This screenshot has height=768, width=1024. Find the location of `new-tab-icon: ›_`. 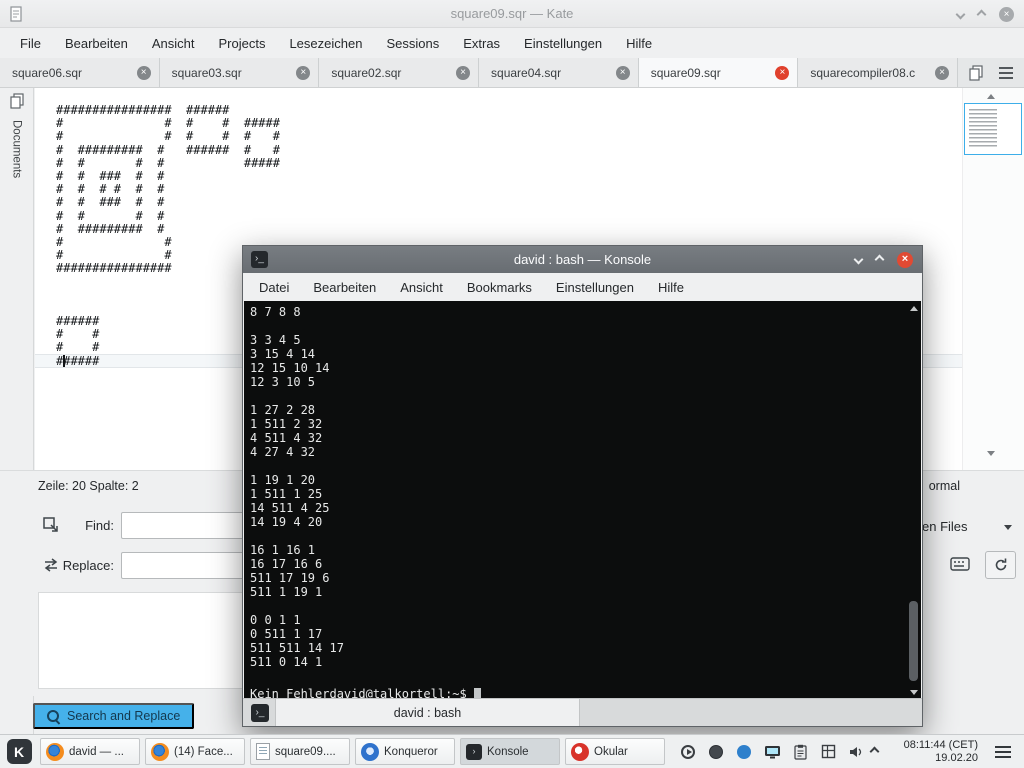

new-tab-icon: ›_ is located at coordinates (260, 713).